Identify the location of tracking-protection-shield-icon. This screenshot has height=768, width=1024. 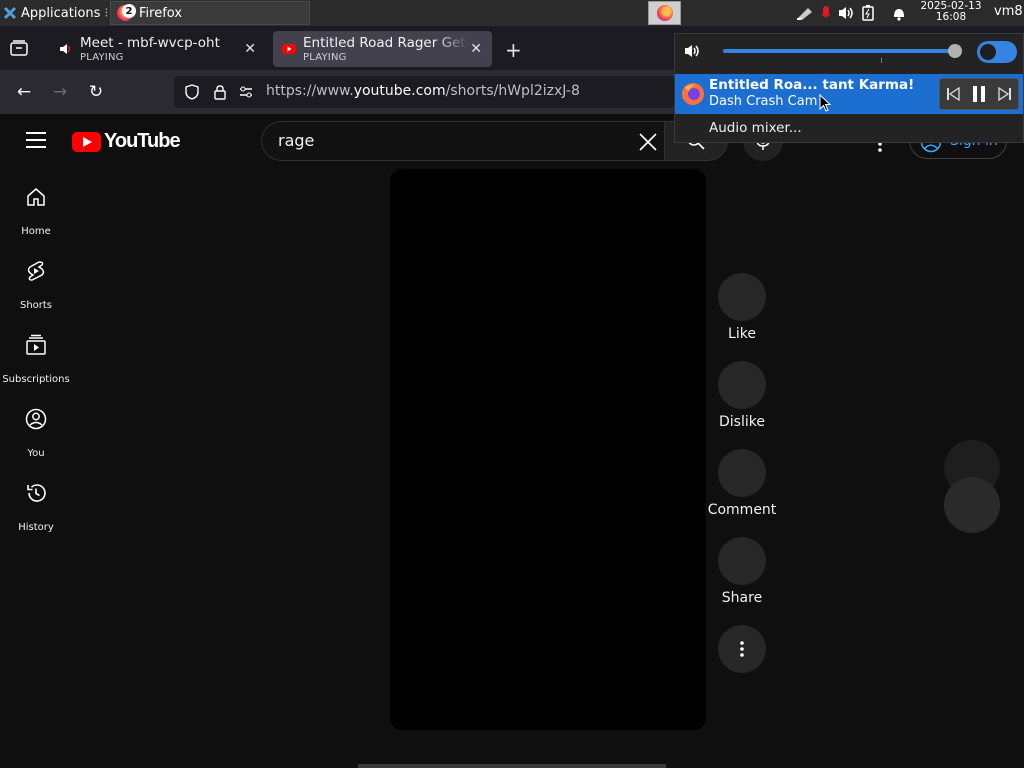
(192, 92).